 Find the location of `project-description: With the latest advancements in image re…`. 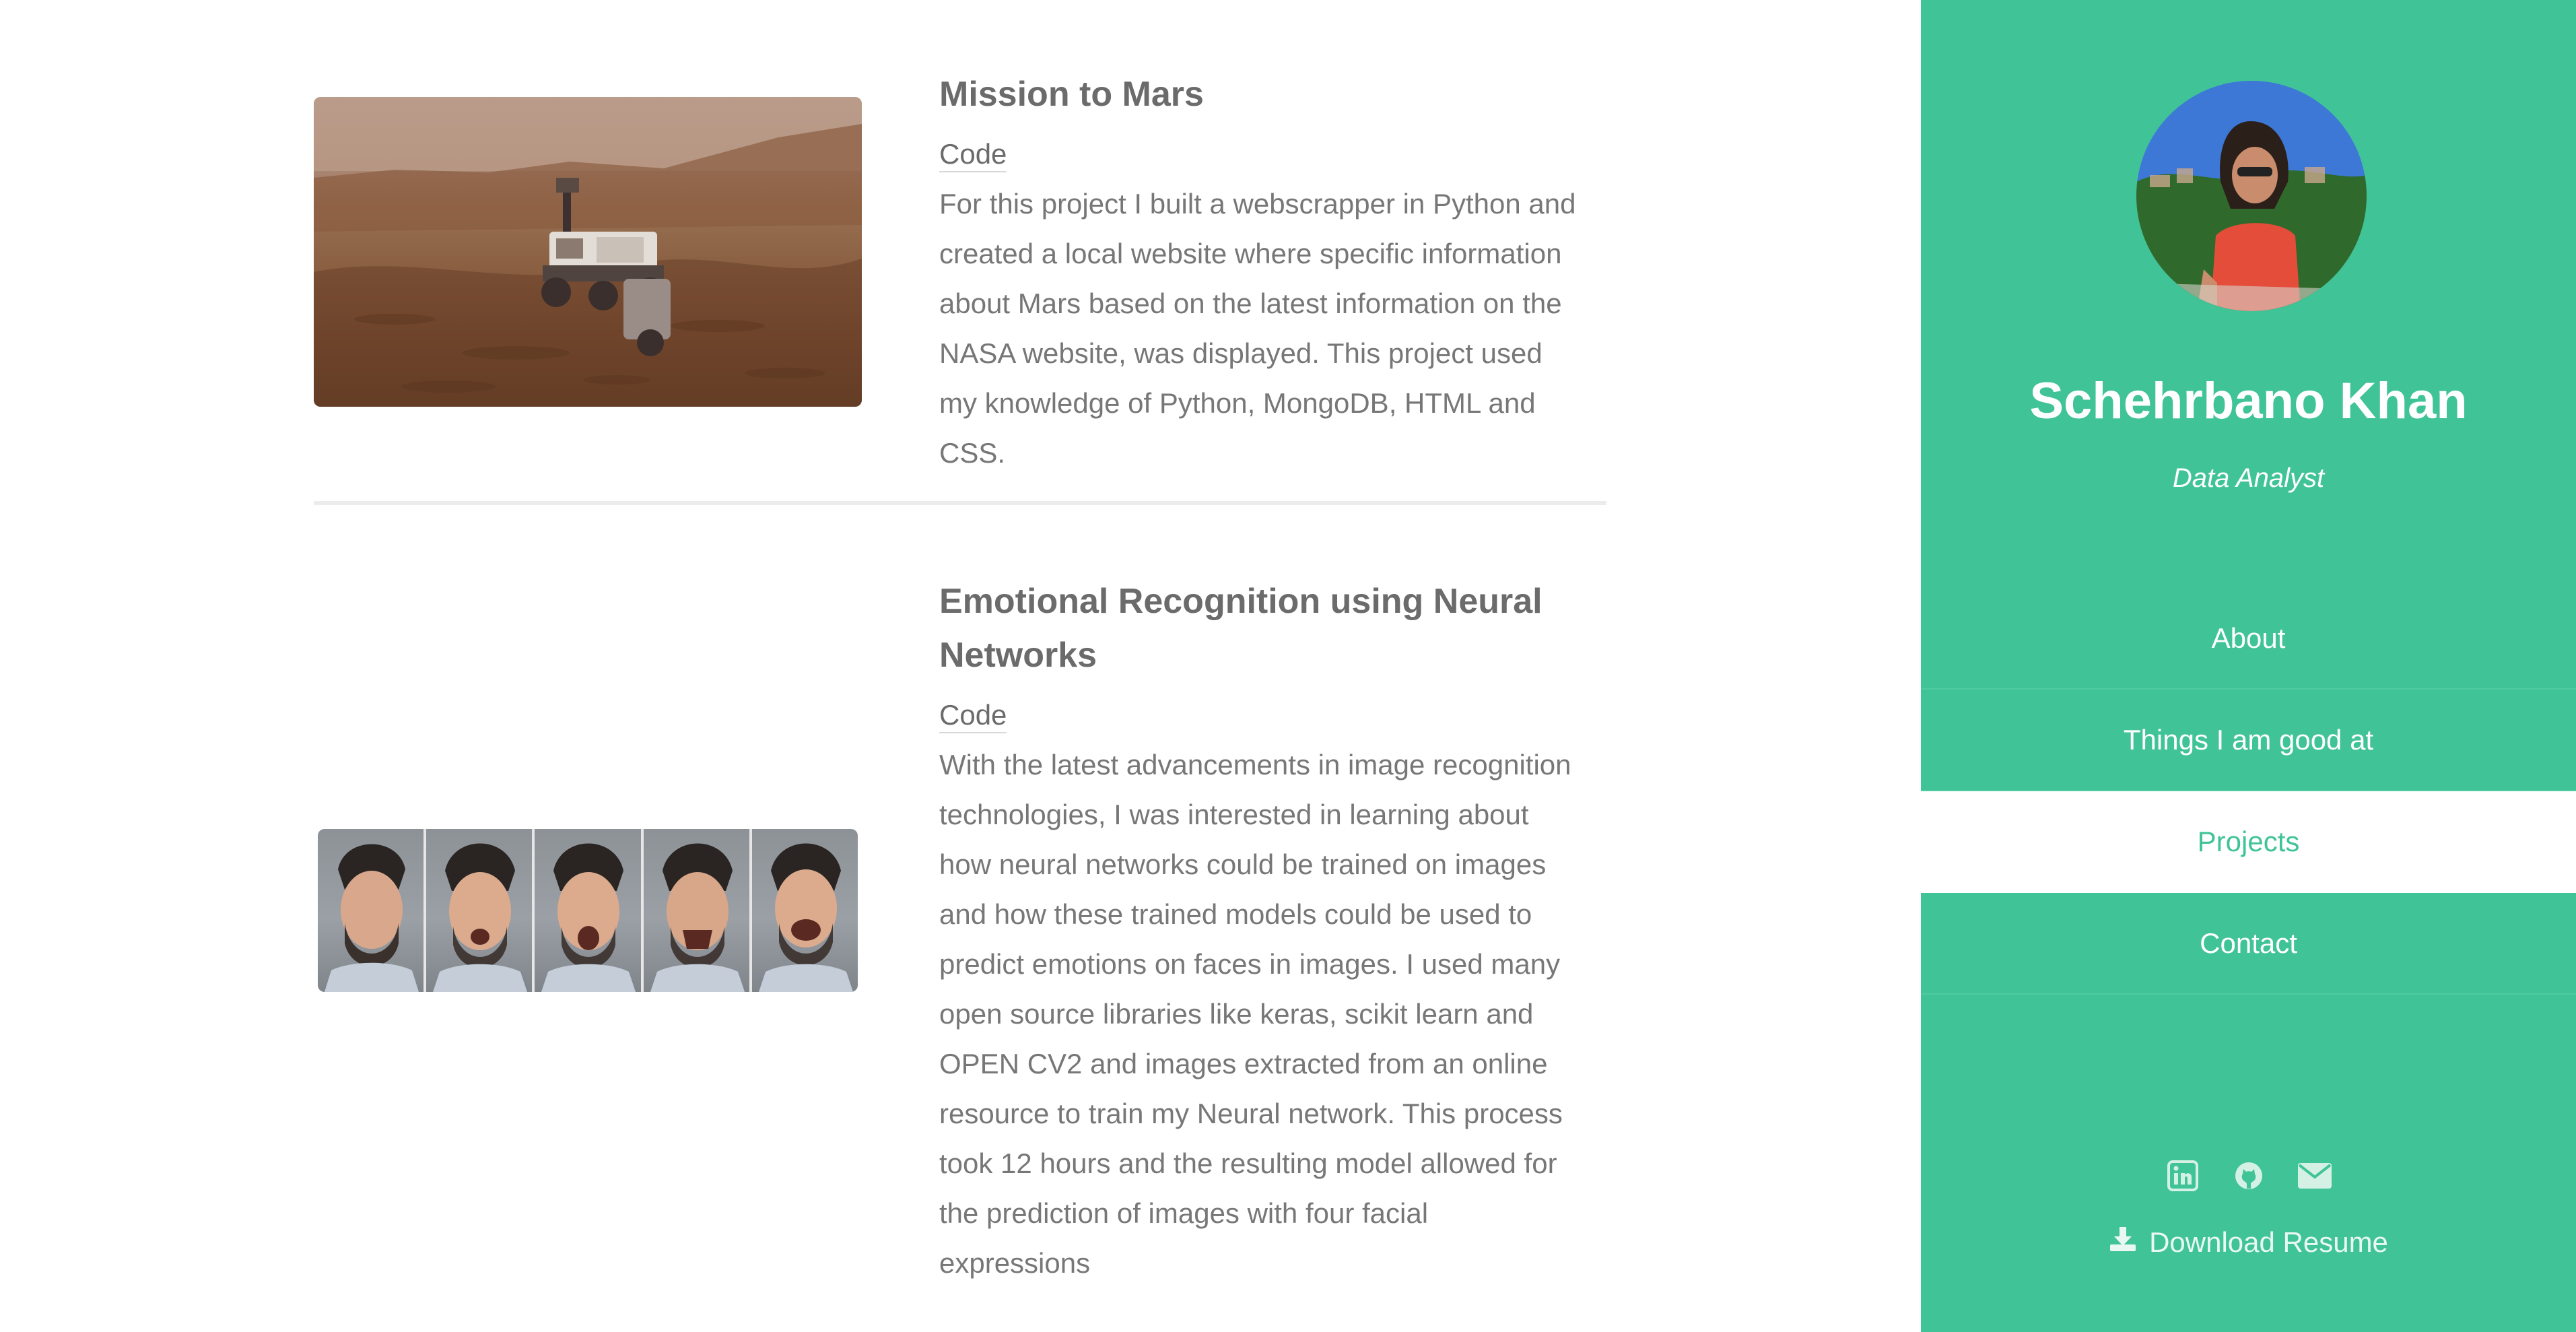

project-description: With the latest advancements in image re… is located at coordinates (1255, 1014).